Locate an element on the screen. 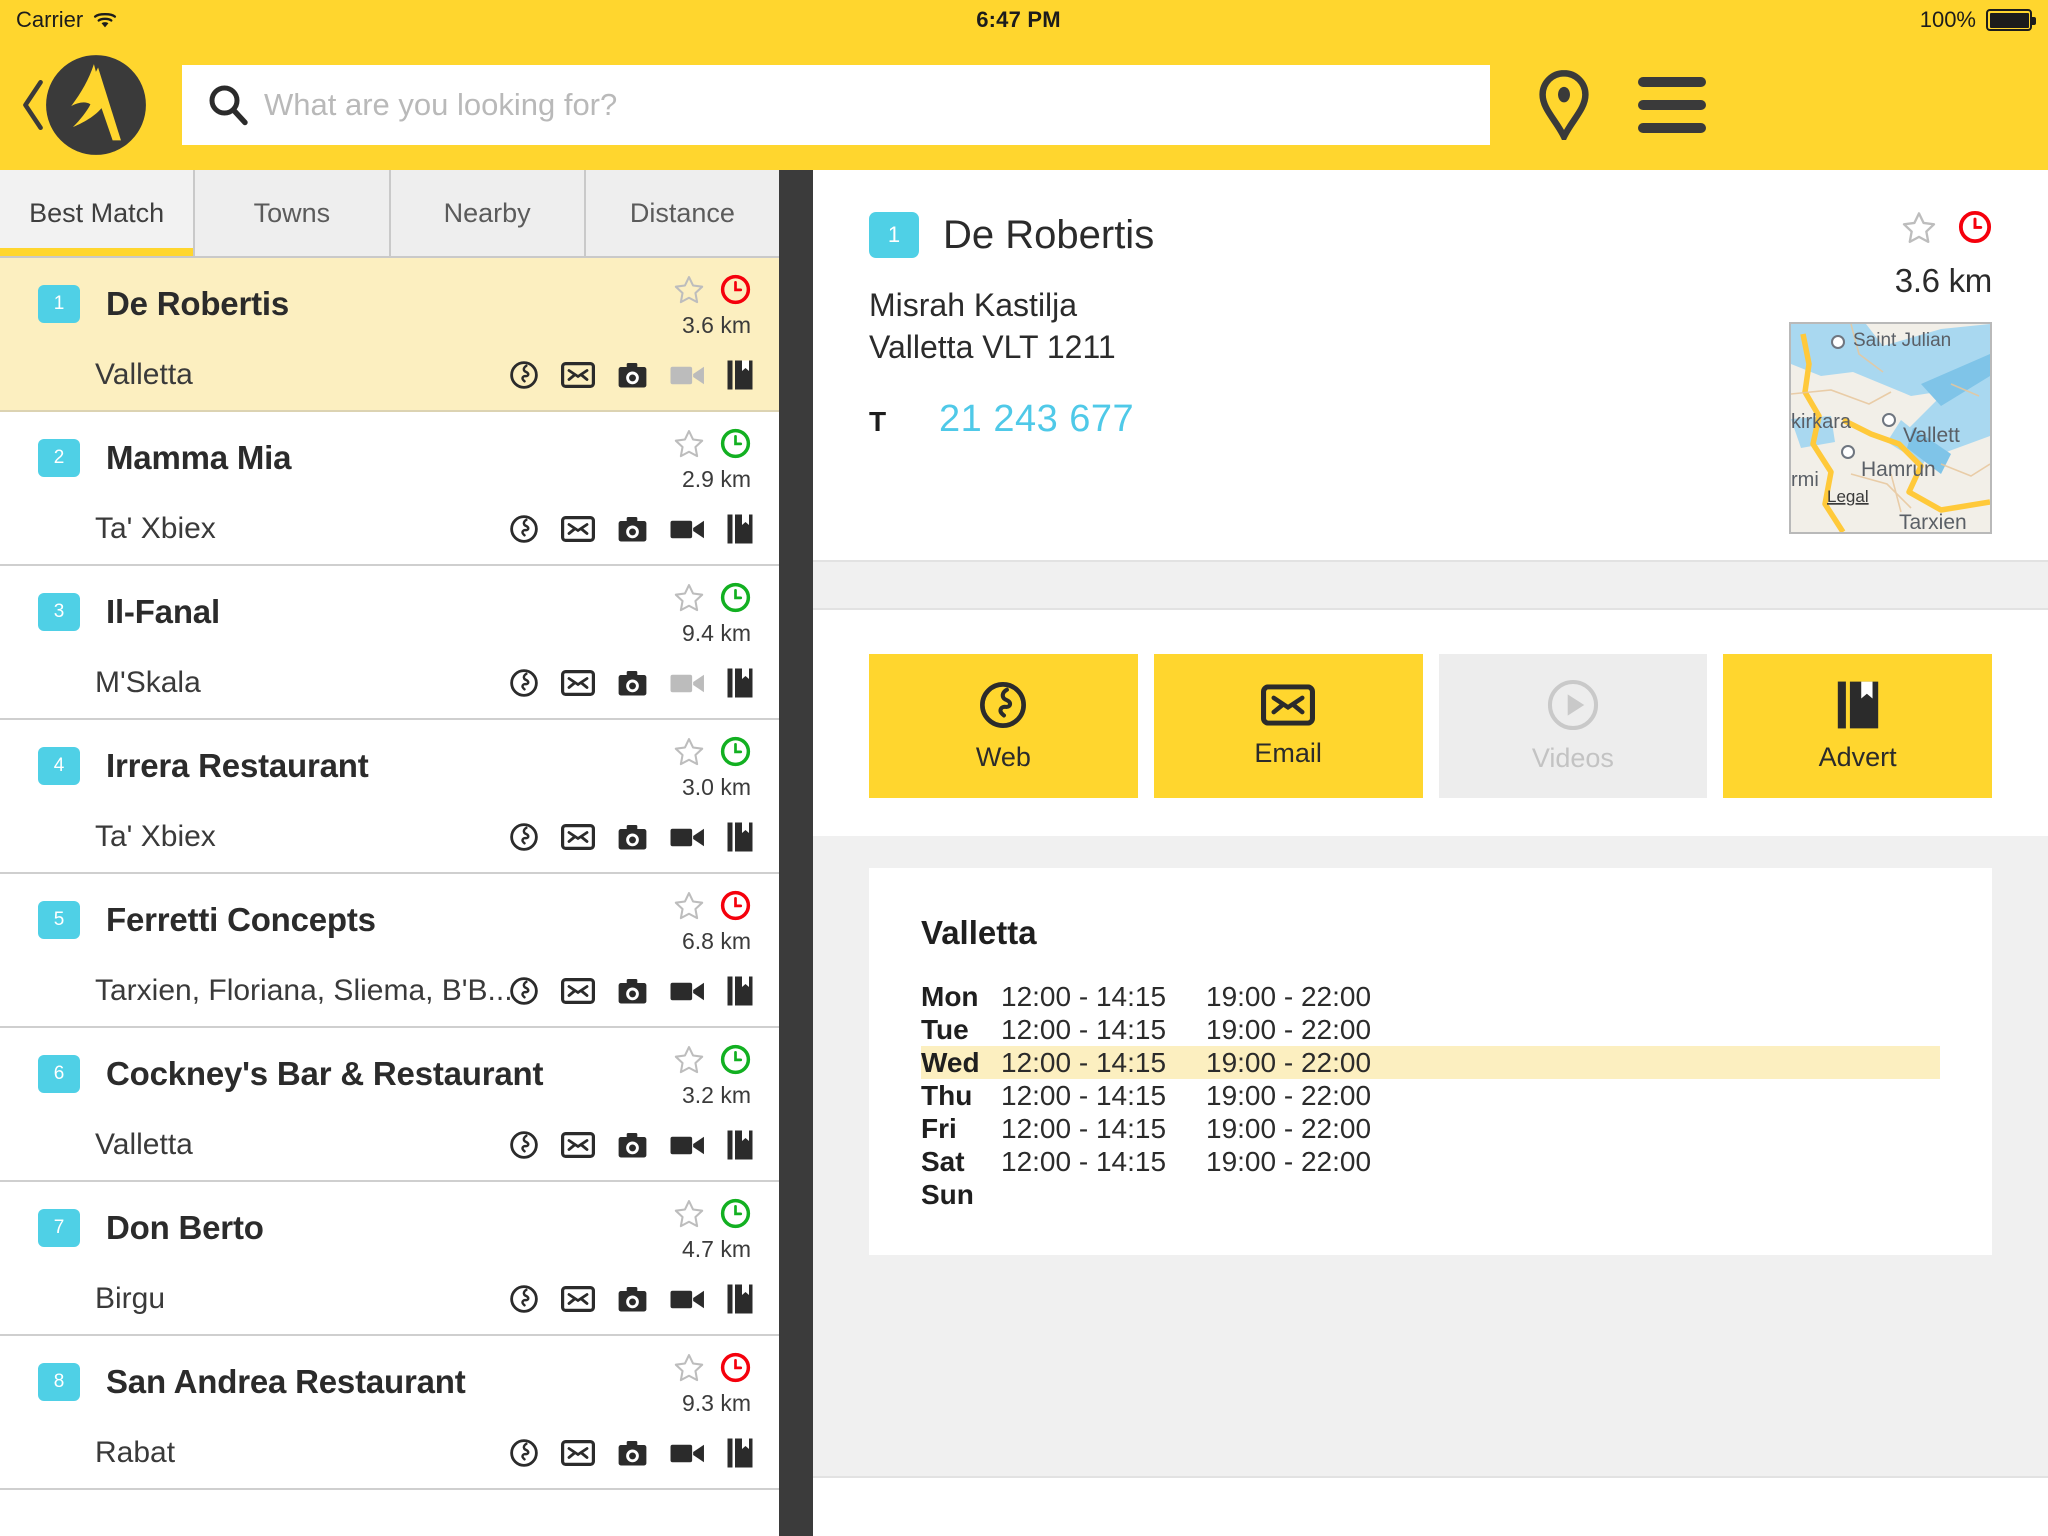 The height and width of the screenshot is (1536, 2048). tab-towns: Towns is located at coordinates (293, 213).